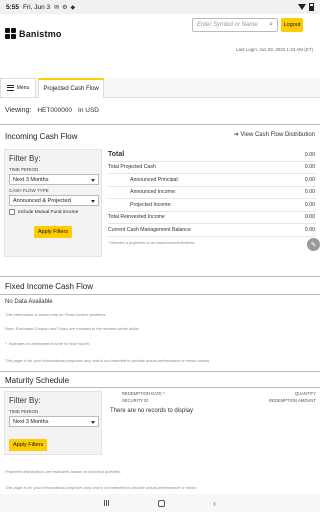  I want to click on table-row: Total 0.00, so click(212, 155).